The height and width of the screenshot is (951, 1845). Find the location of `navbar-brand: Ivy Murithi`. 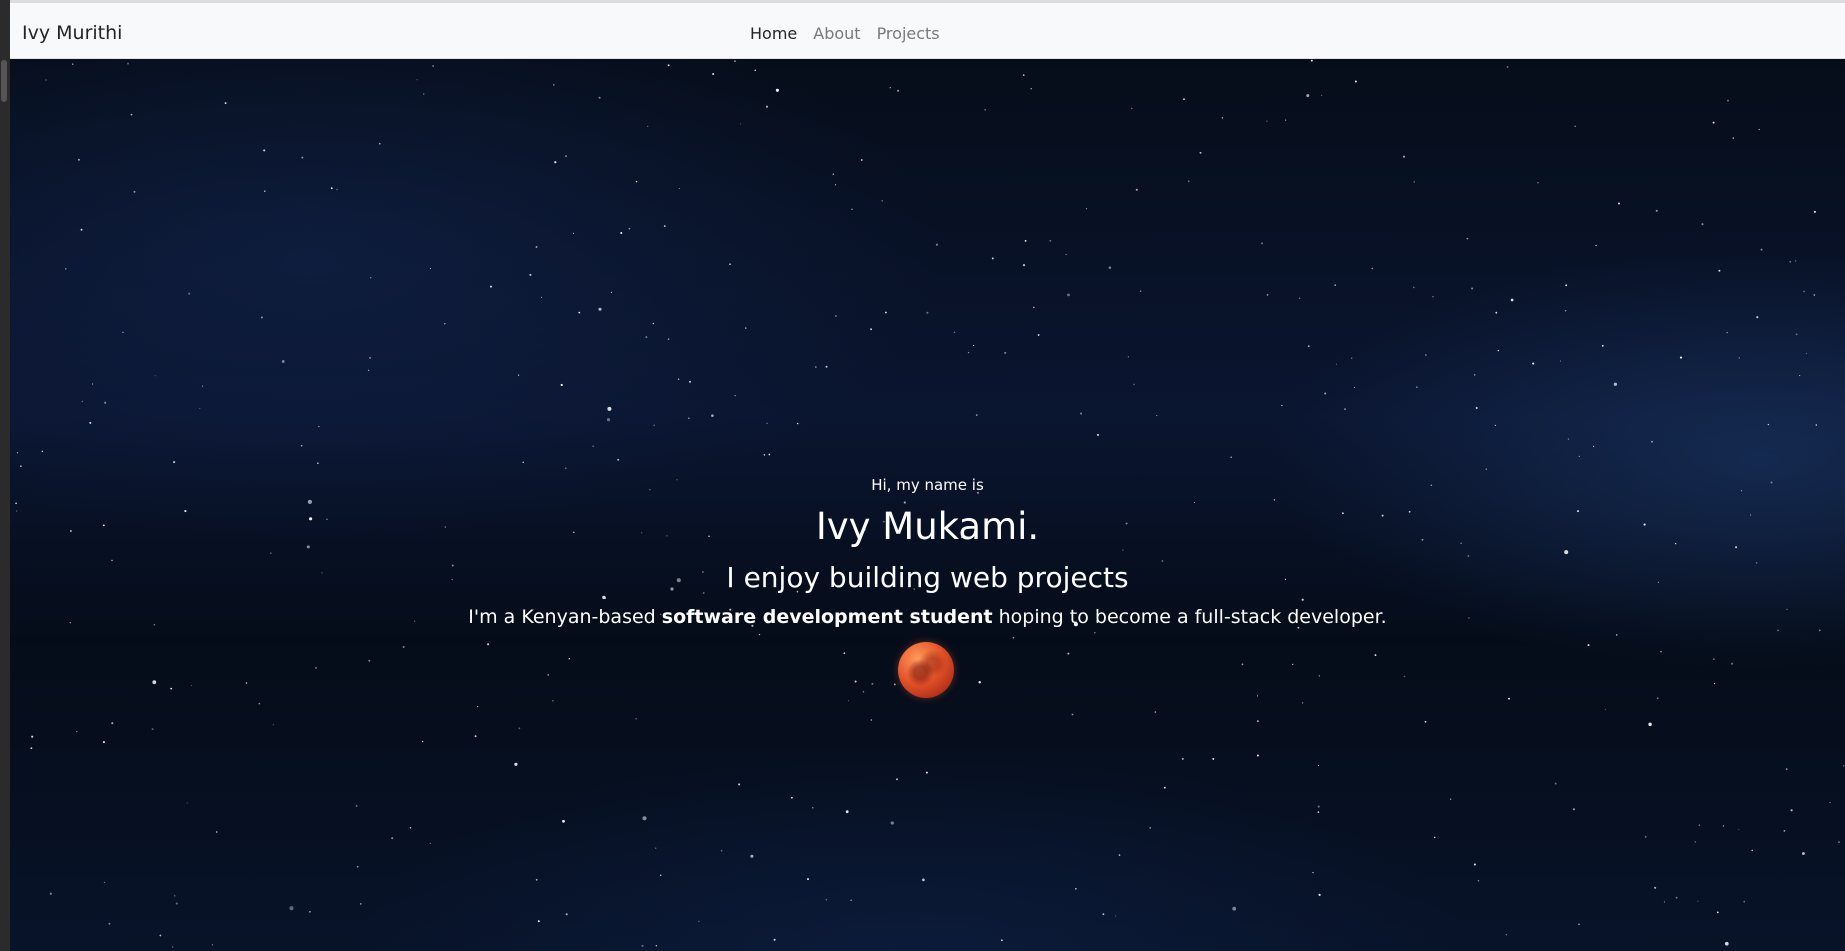

navbar-brand: Ivy Murithi is located at coordinates (72, 33).